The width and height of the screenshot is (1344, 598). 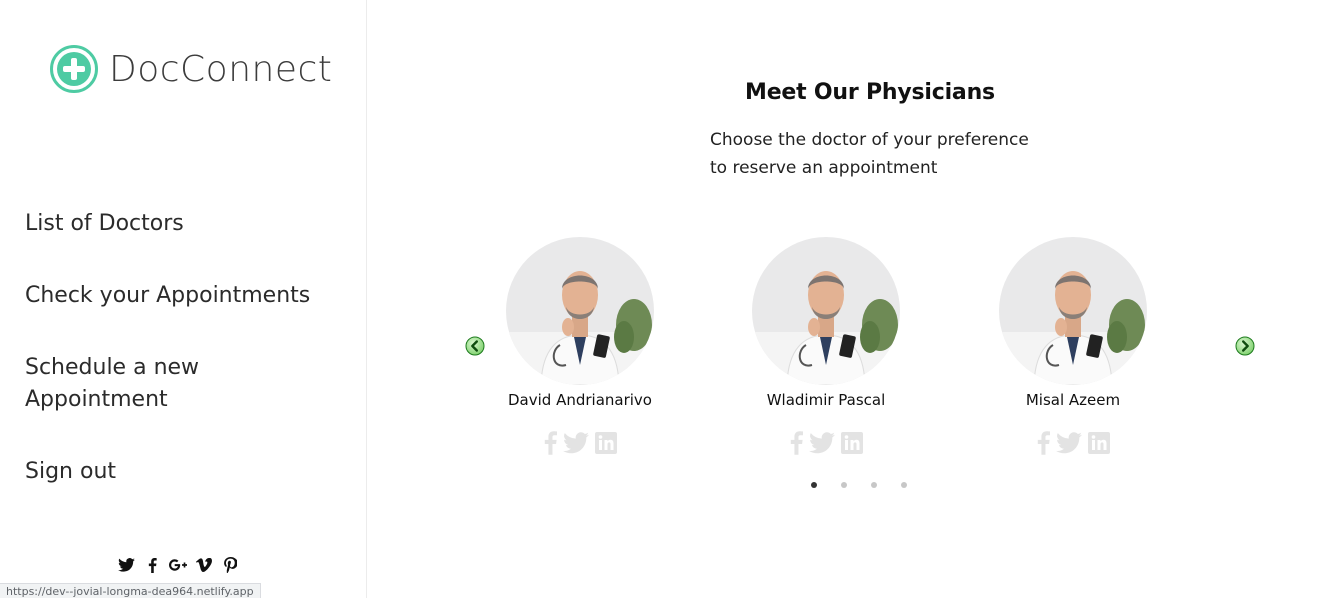 I want to click on doctor-card: David Andrianarivo, so click(x=580, y=346).